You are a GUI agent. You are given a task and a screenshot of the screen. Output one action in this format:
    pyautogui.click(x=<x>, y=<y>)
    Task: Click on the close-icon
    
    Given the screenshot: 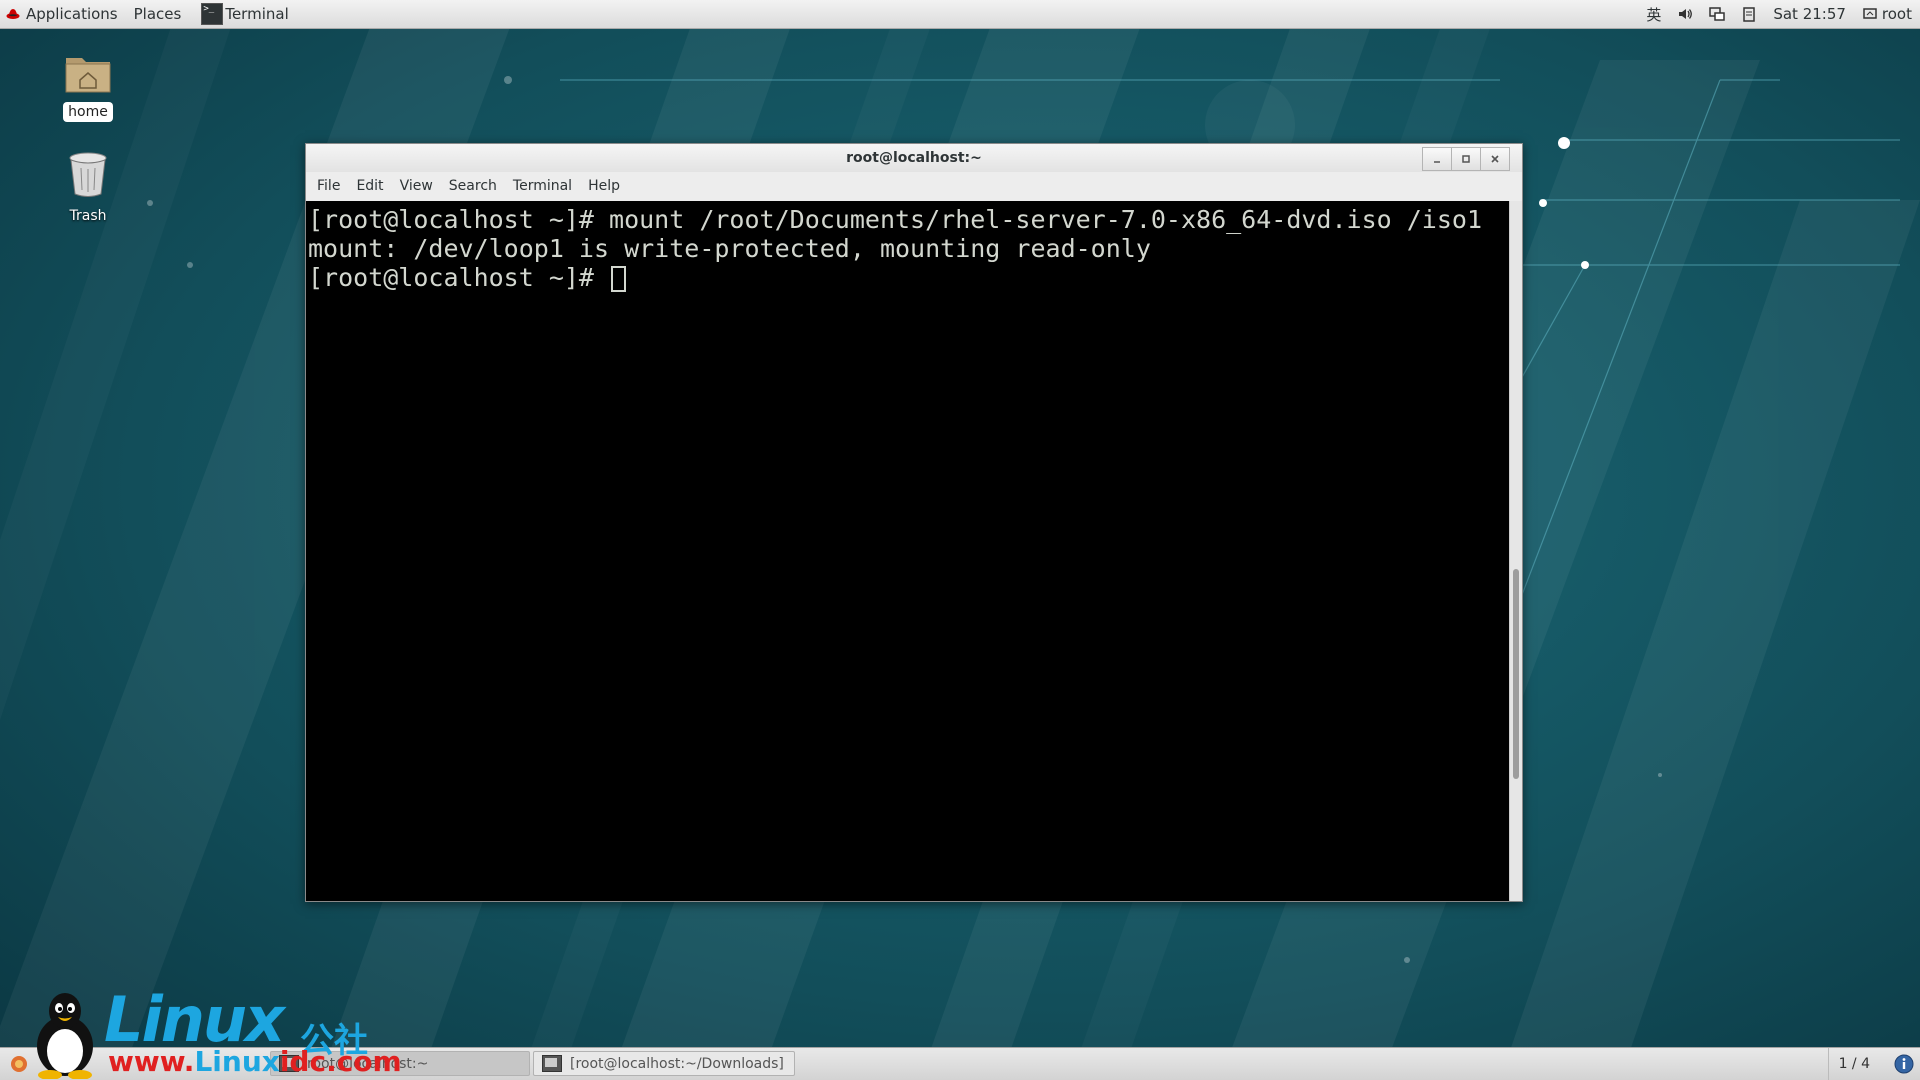 What is the action you would take?
    pyautogui.click(x=1495, y=159)
    